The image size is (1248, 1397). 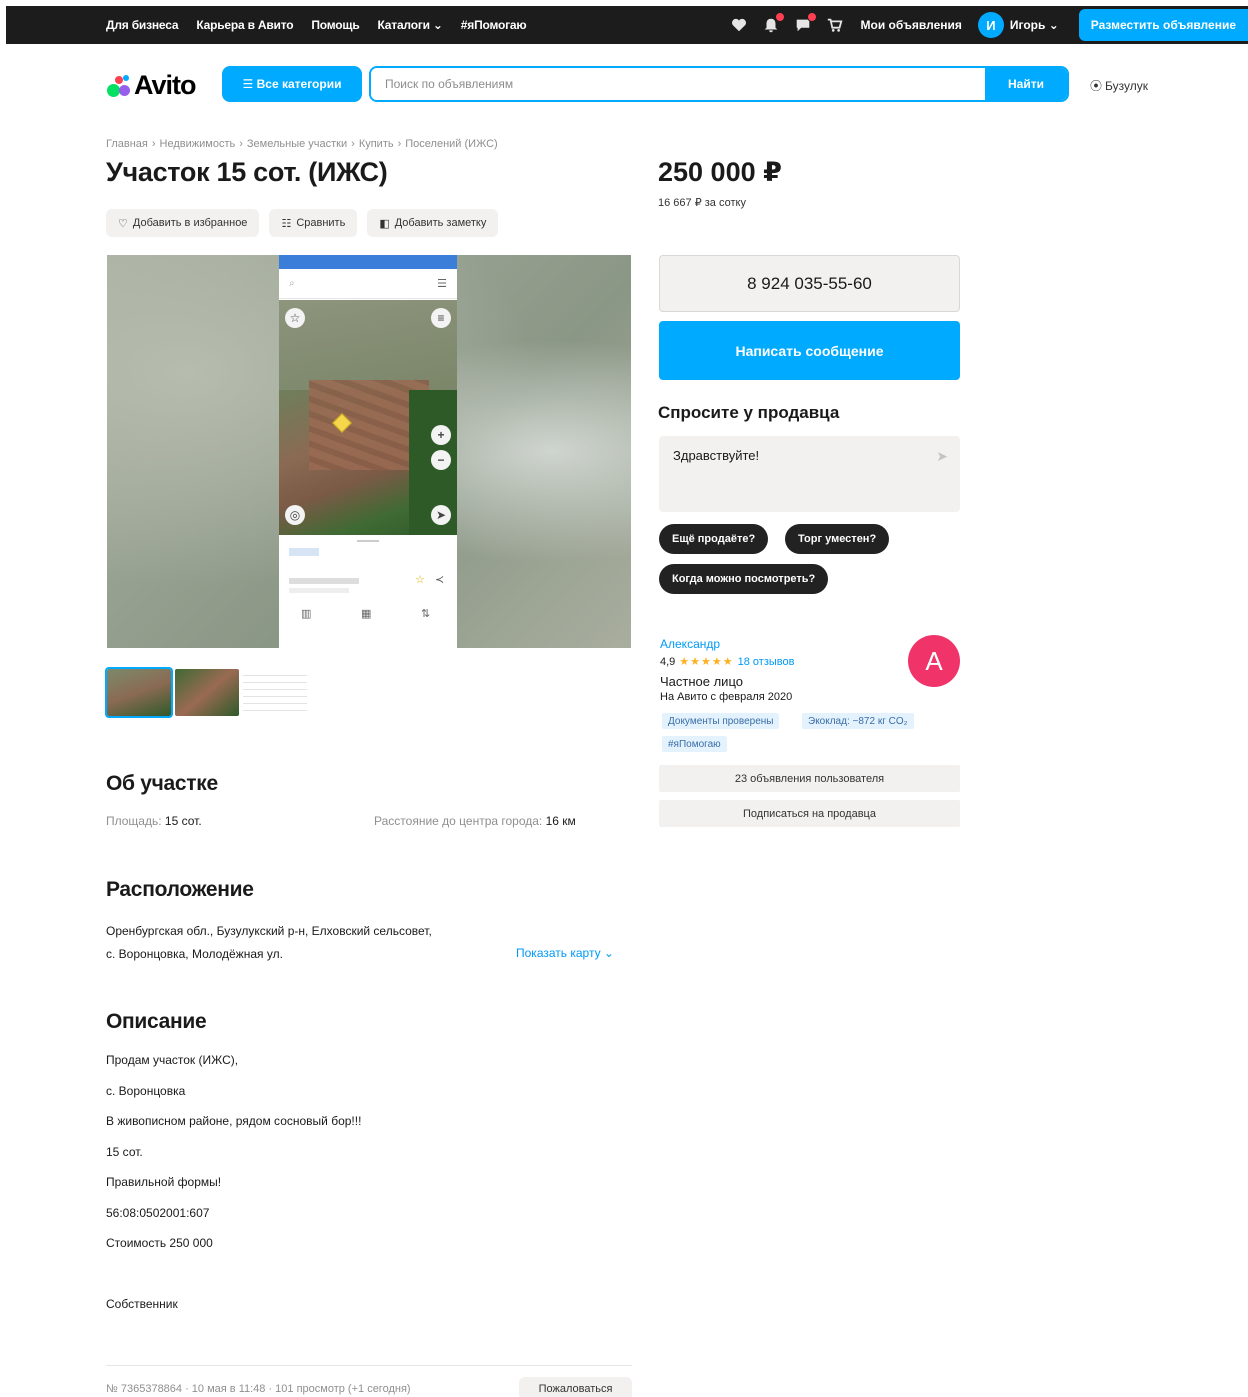 I want to click on add-favorite-button: ♡ Добавить в избранное, so click(x=183, y=223).